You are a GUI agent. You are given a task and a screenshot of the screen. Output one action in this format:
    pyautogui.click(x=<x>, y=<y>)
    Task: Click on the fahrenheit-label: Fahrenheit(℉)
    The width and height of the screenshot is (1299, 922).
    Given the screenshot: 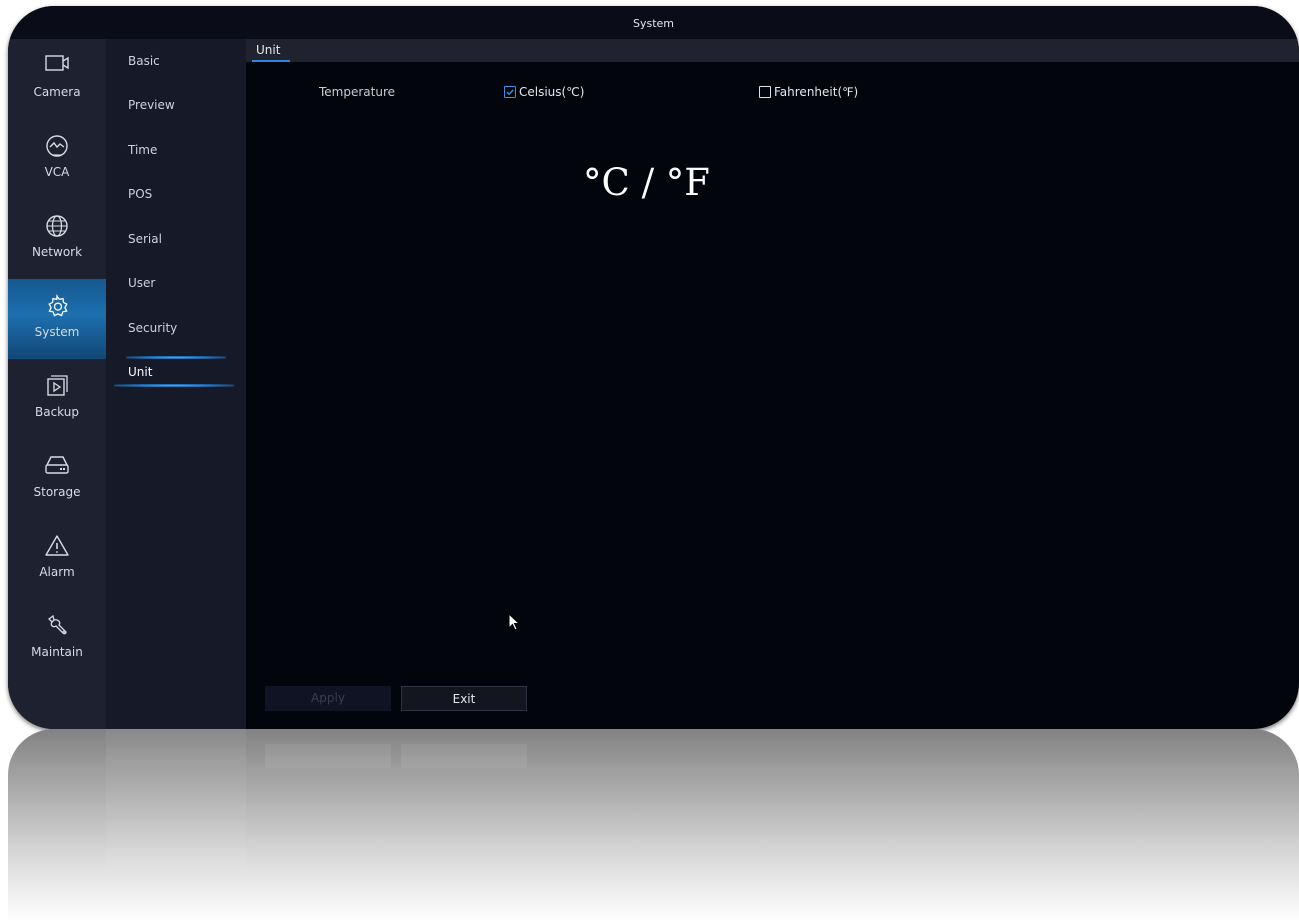 What is the action you would take?
    pyautogui.click(x=816, y=92)
    